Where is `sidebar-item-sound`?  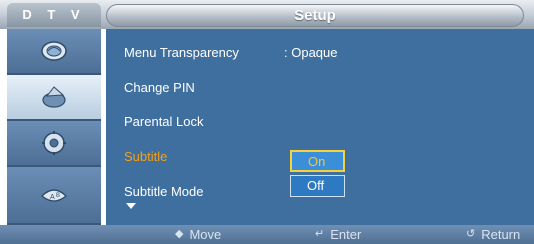
sidebar-item-sound is located at coordinates (54, 98).